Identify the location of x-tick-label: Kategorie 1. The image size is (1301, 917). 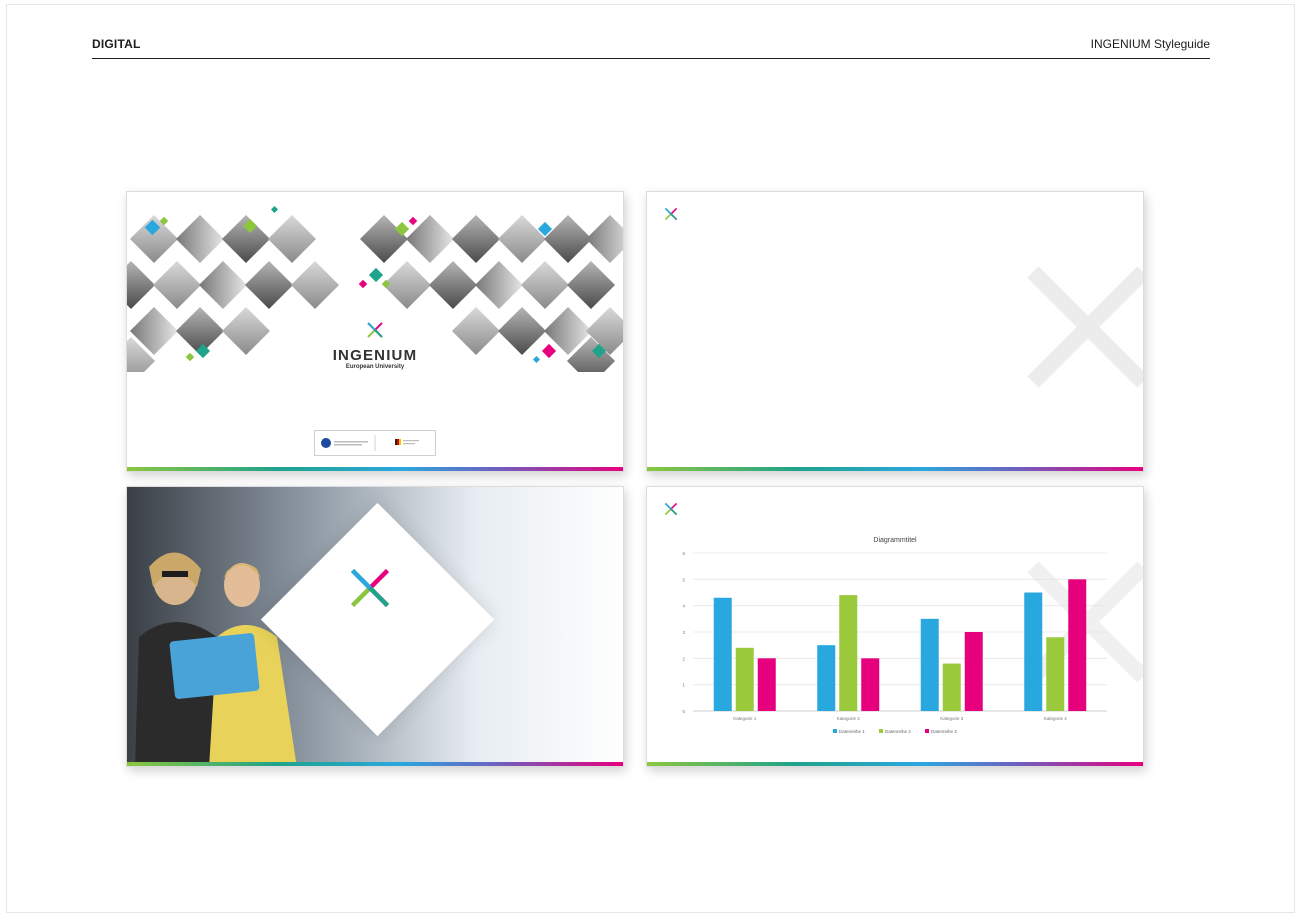
(745, 718).